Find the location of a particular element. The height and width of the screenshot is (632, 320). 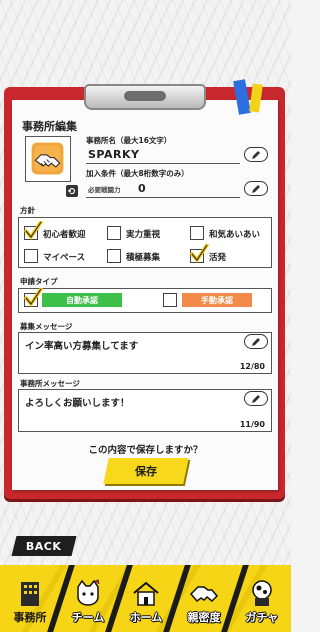

join-condition-value: 0 is located at coordinates (142, 188).